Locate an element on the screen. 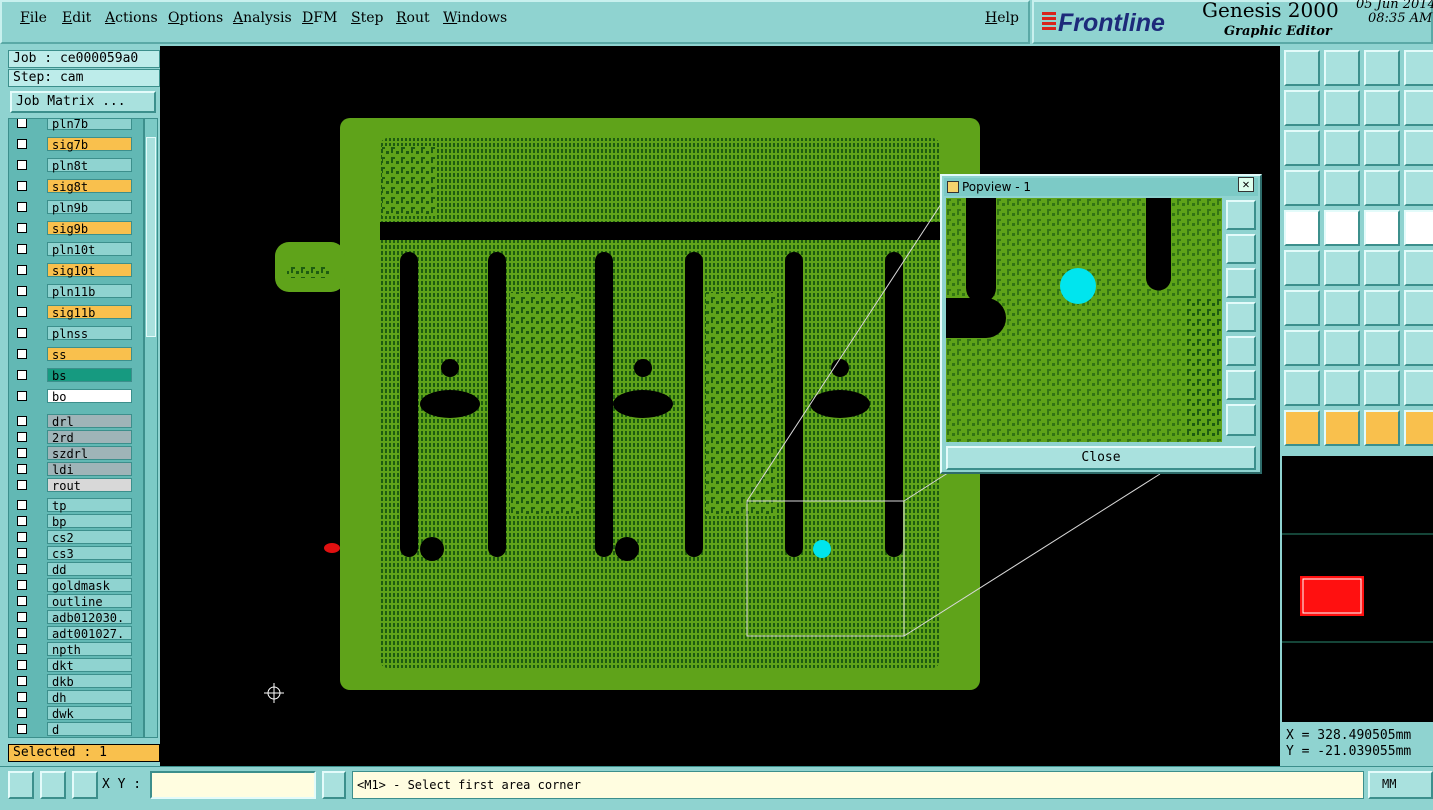 The height and width of the screenshot is (810, 1433). layer-row-pln7b: pln7b is located at coordinates (76, 125).